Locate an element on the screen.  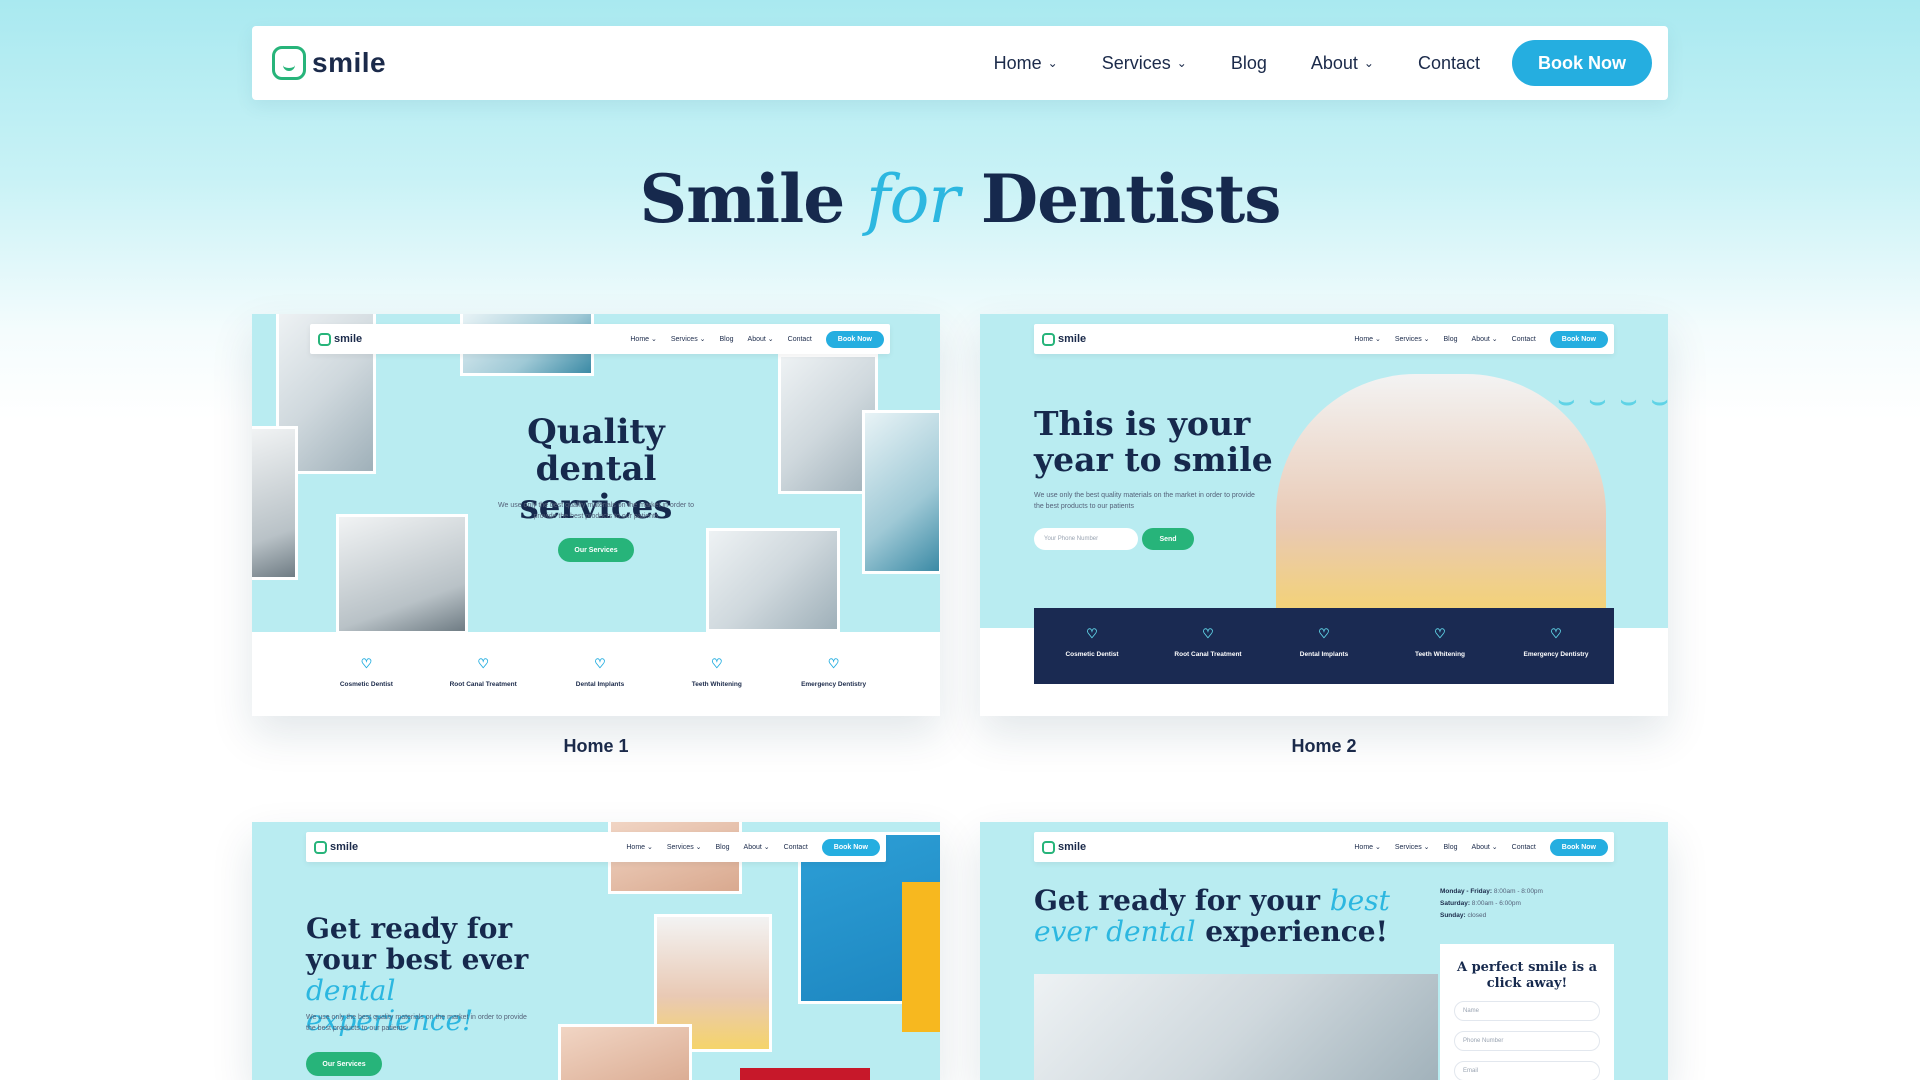
preview-phone-input: Your Phone Number is located at coordinates (1086, 539).